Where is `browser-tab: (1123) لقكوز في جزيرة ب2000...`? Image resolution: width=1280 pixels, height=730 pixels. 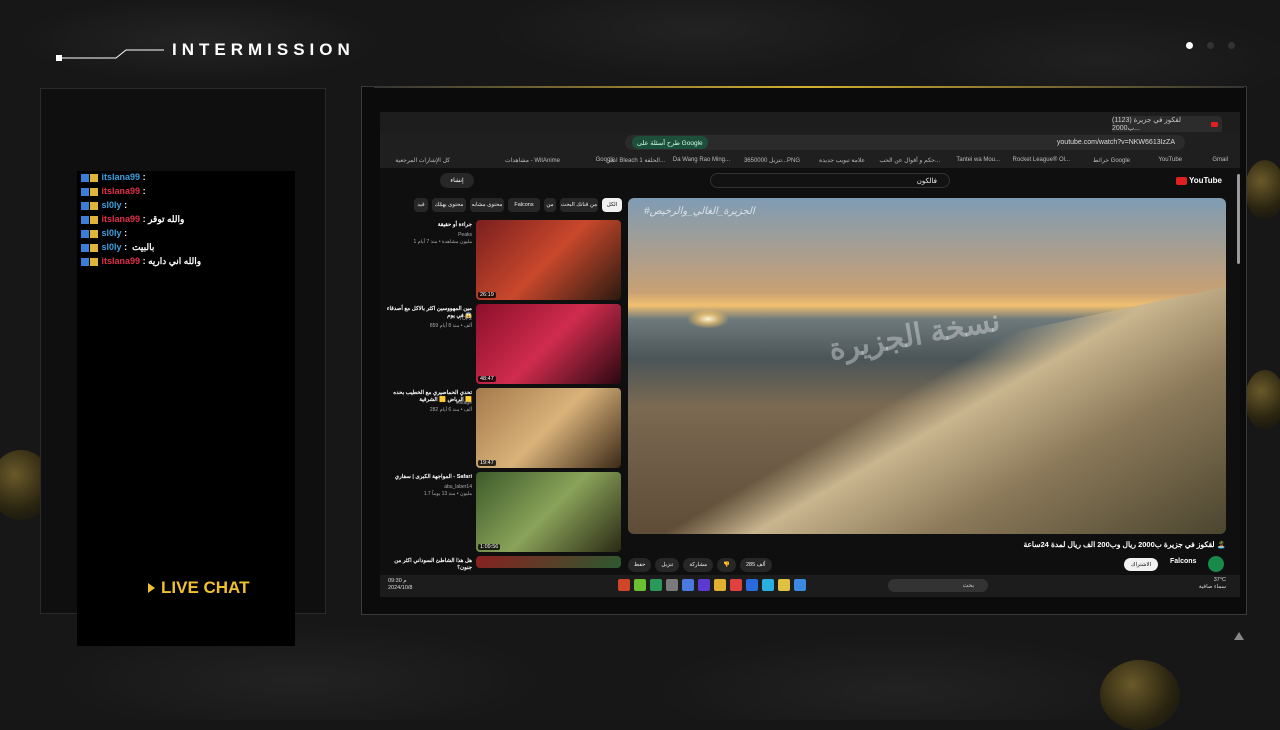 browser-tab: (1123) لقكوز في جزيرة ب2000... is located at coordinates (1167, 124).